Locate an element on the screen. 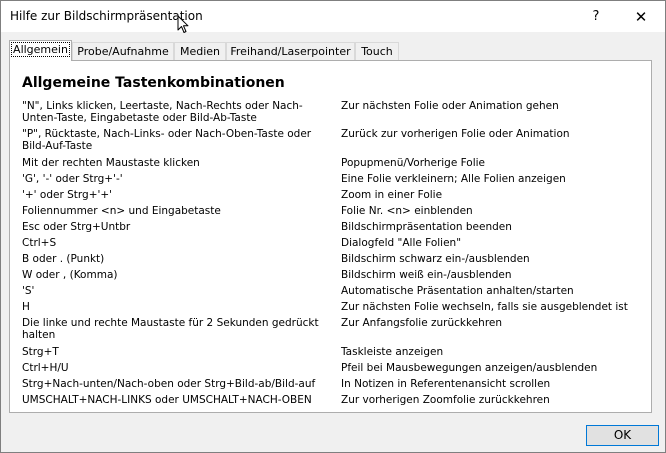  shortcut-keys: 'G', '-' oder Strg+'-' is located at coordinates (72, 179).